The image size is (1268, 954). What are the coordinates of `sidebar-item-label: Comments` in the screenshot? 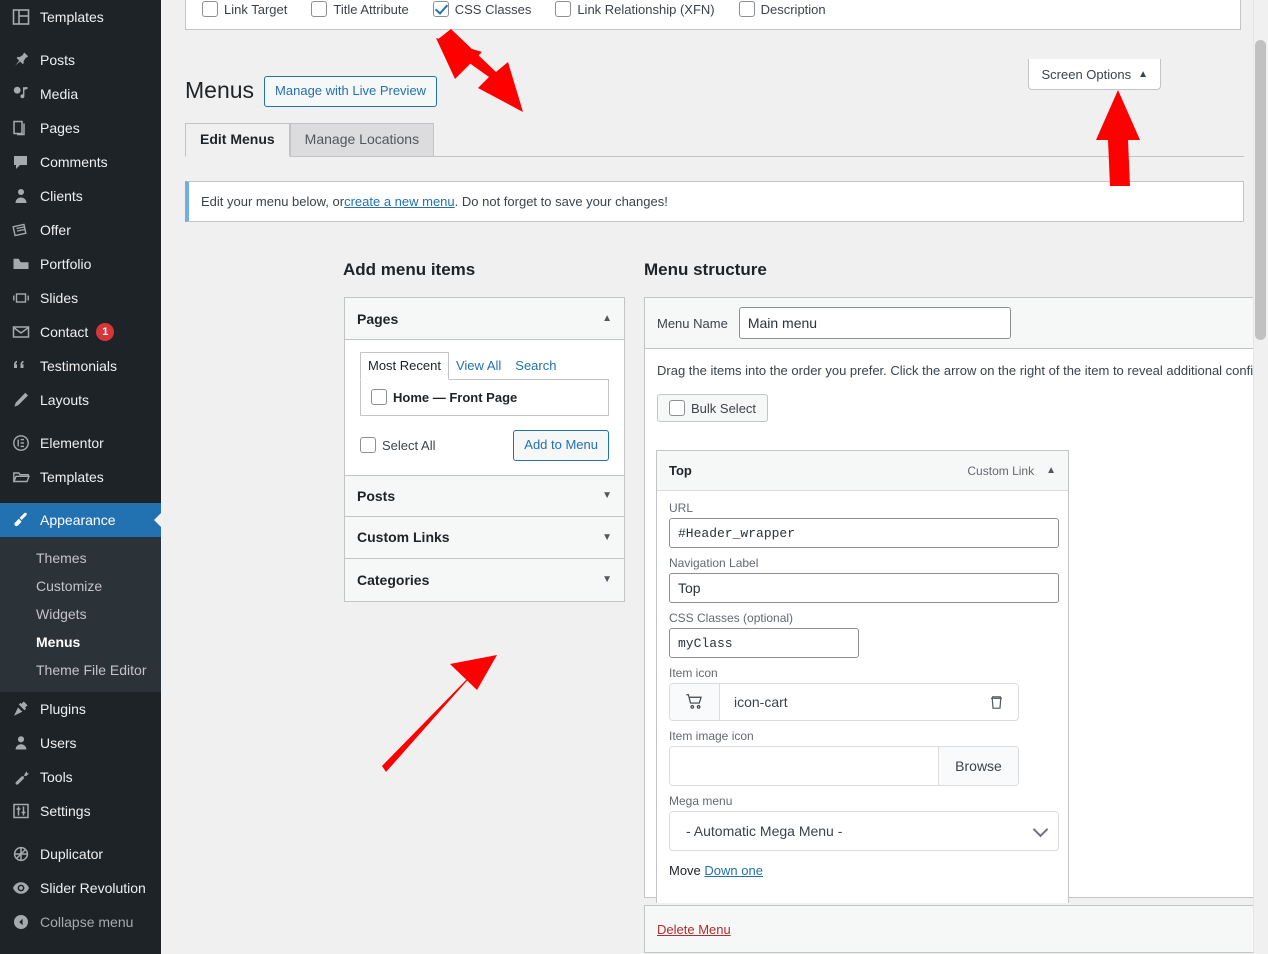 It's located at (74, 162).